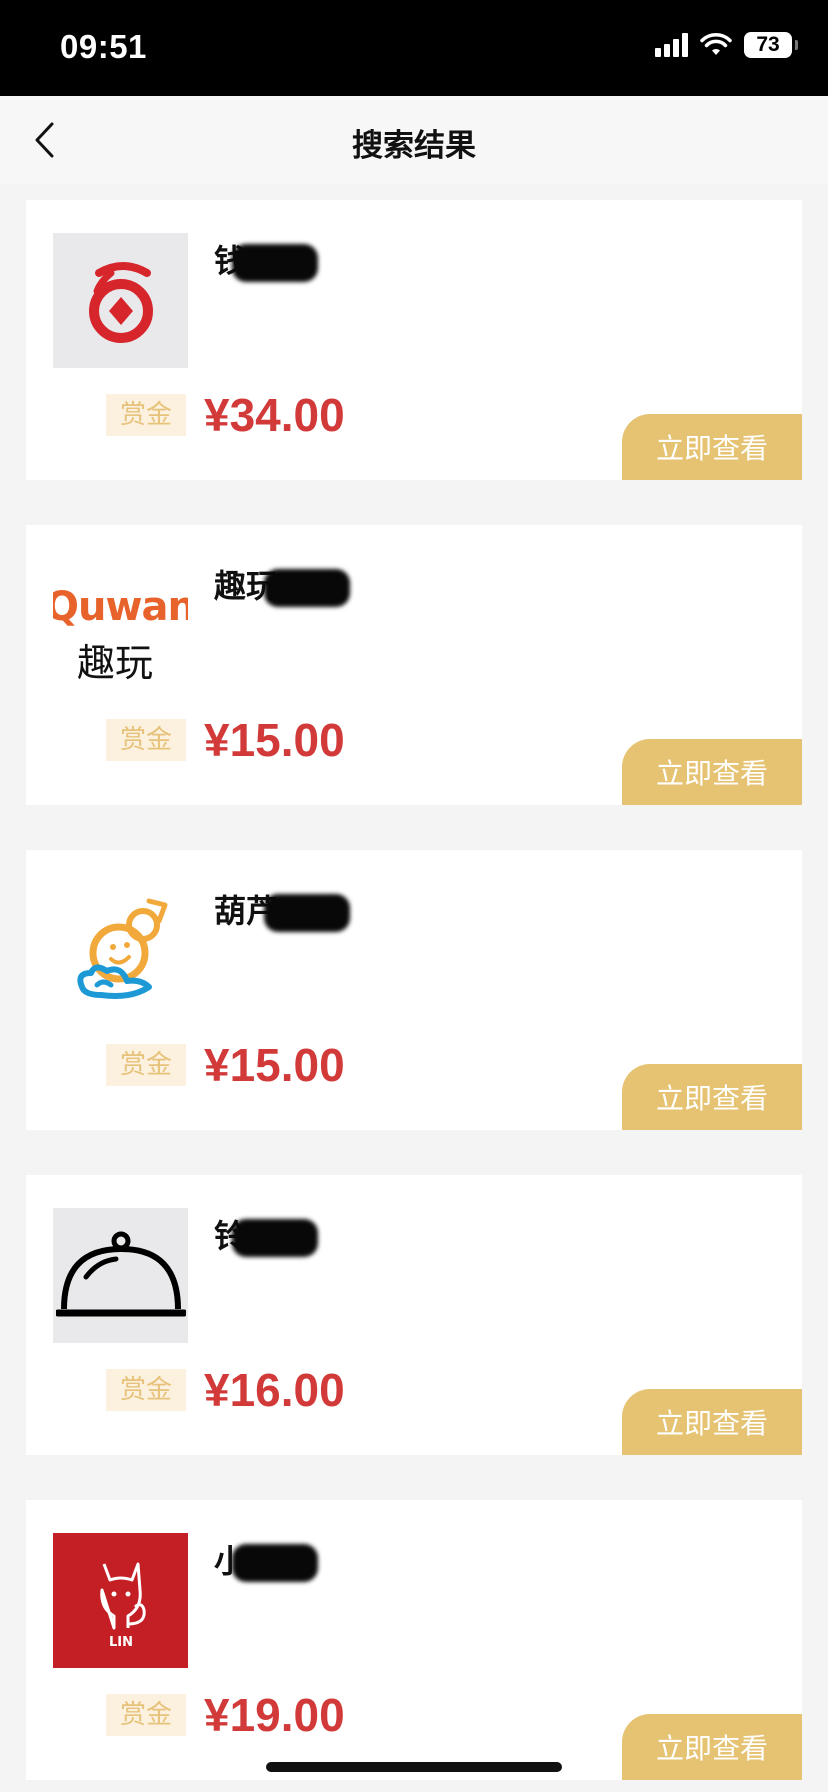 This screenshot has height=1792, width=828. Describe the element at coordinates (771, 45) in the screenshot. I see `battery-icon: 73` at that location.